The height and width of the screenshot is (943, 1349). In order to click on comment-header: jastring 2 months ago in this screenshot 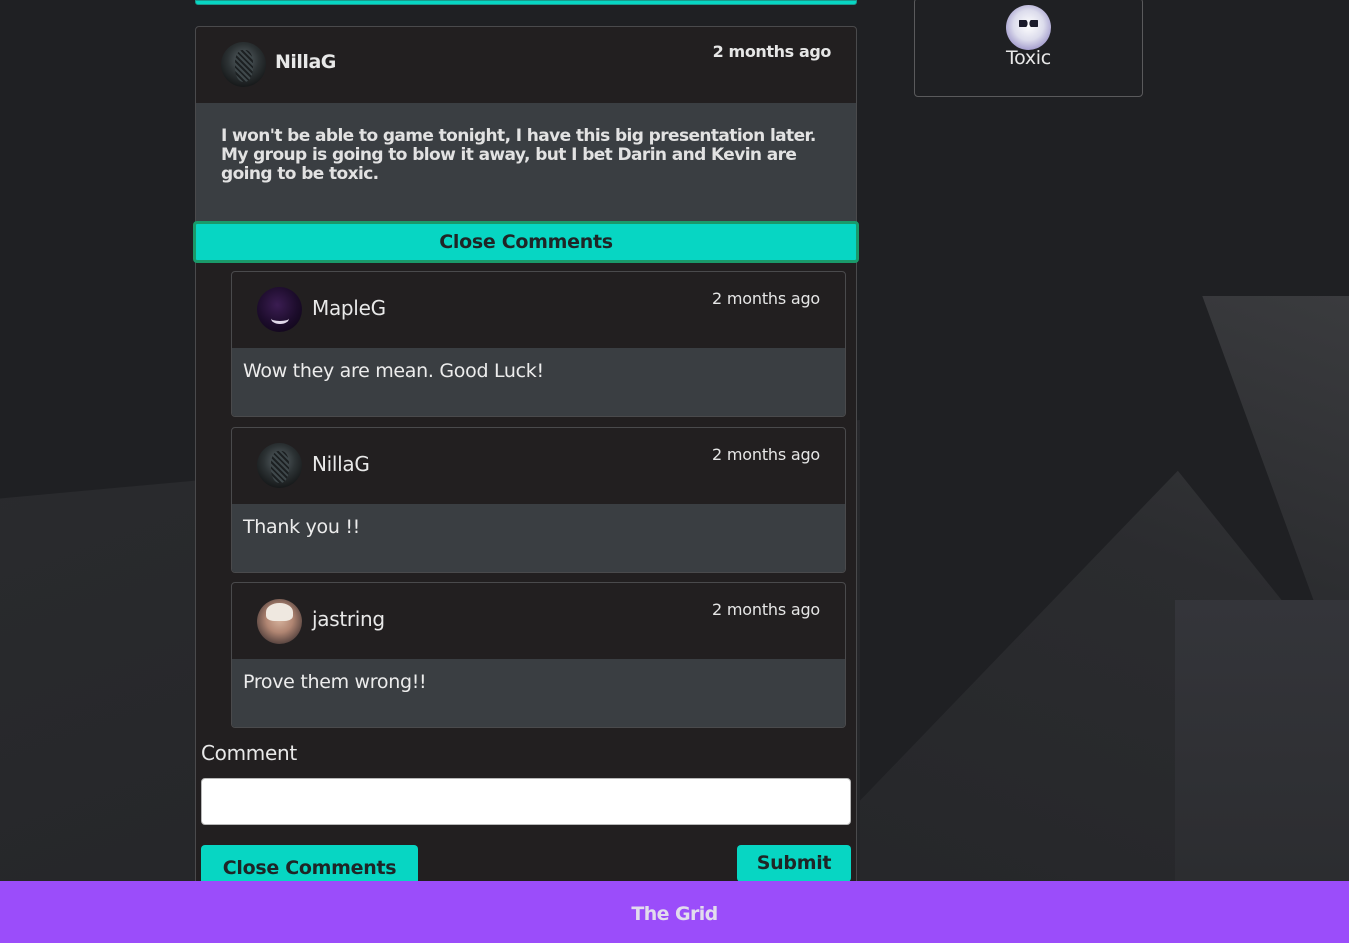, I will do `click(538, 621)`.